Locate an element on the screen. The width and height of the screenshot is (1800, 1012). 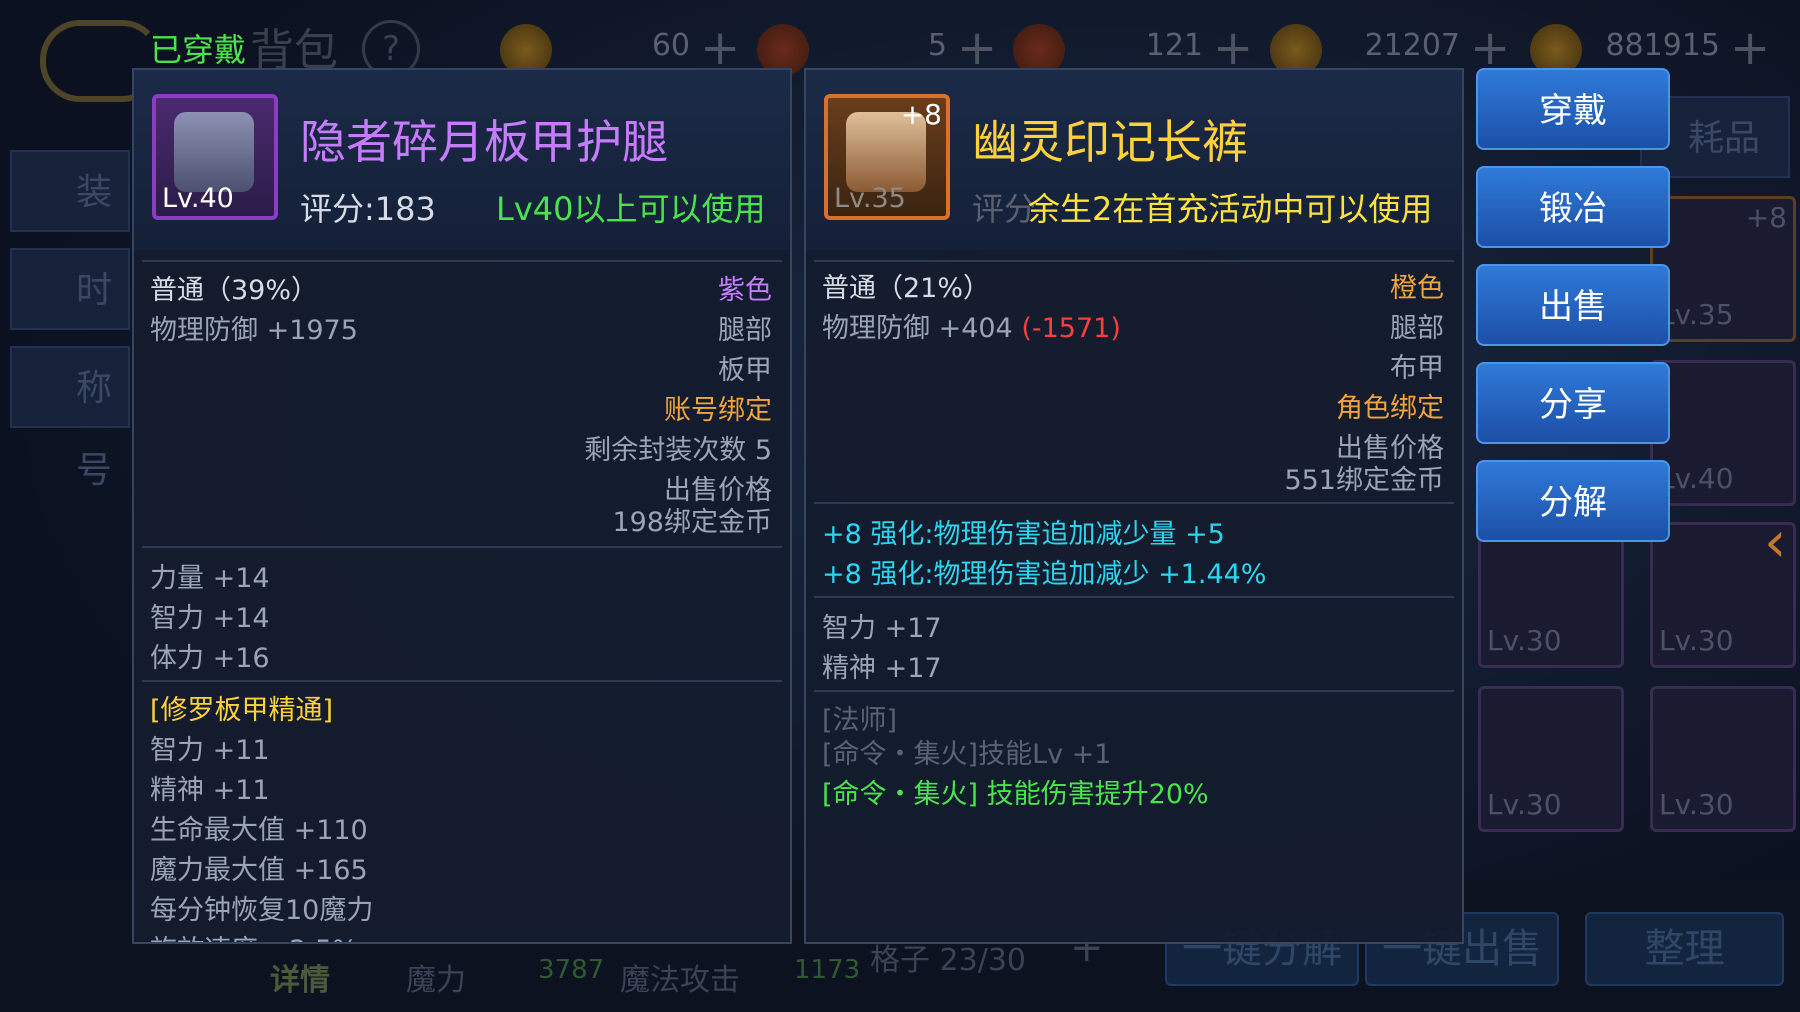
detail-link: 详情 is located at coordinates (300, 977).